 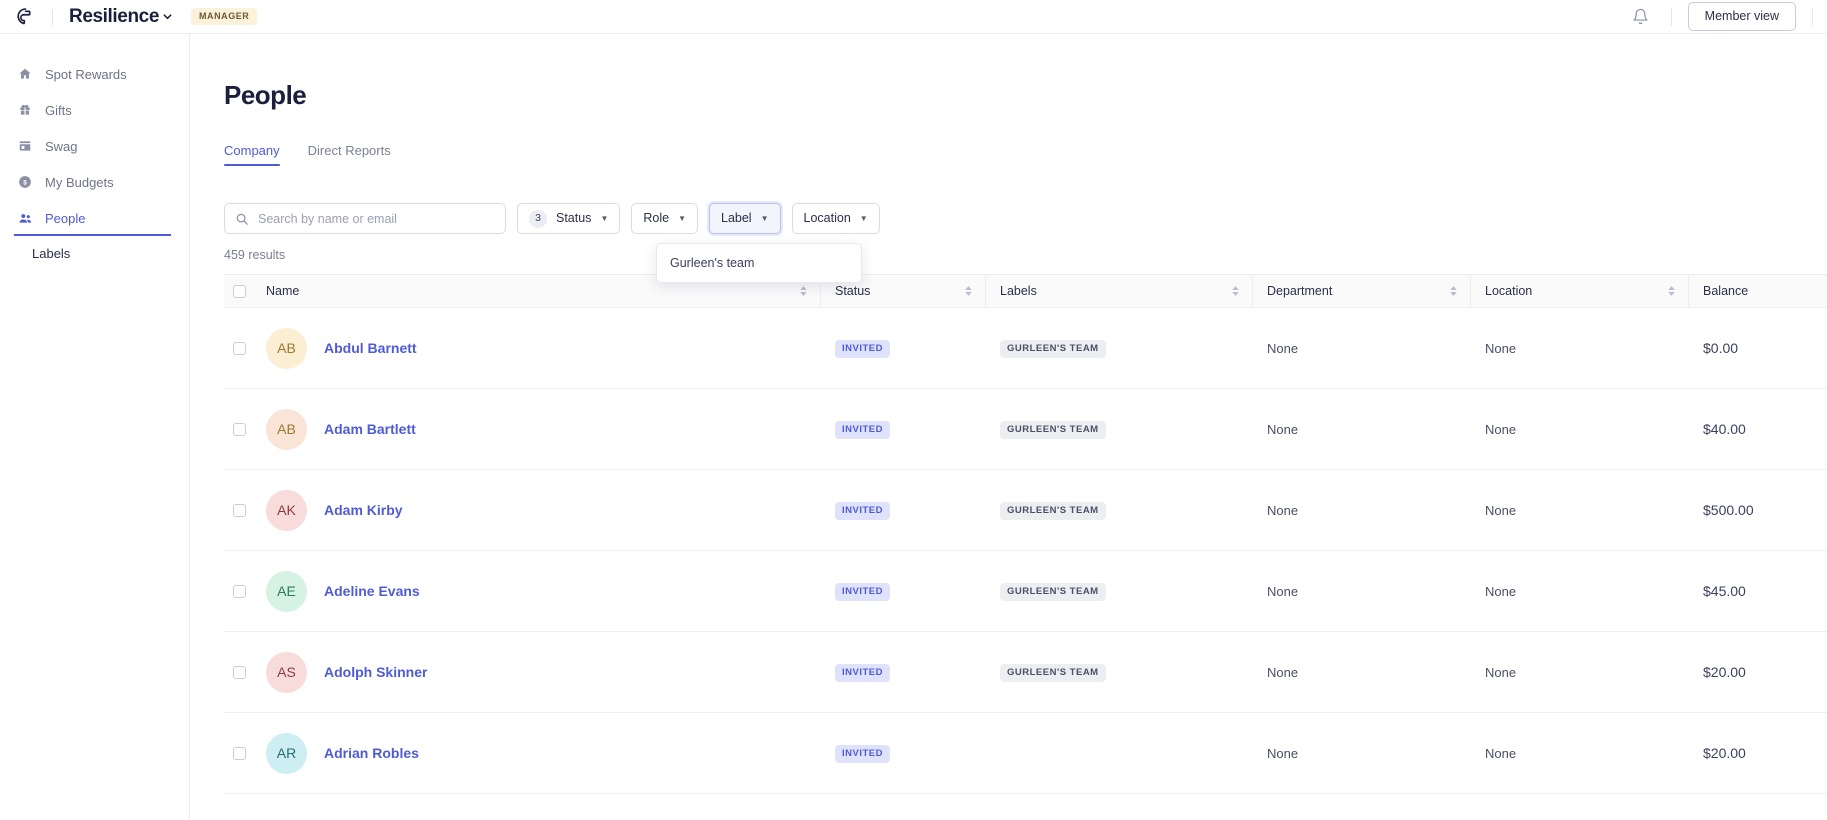 I want to click on search-box, so click(x=365, y=218).